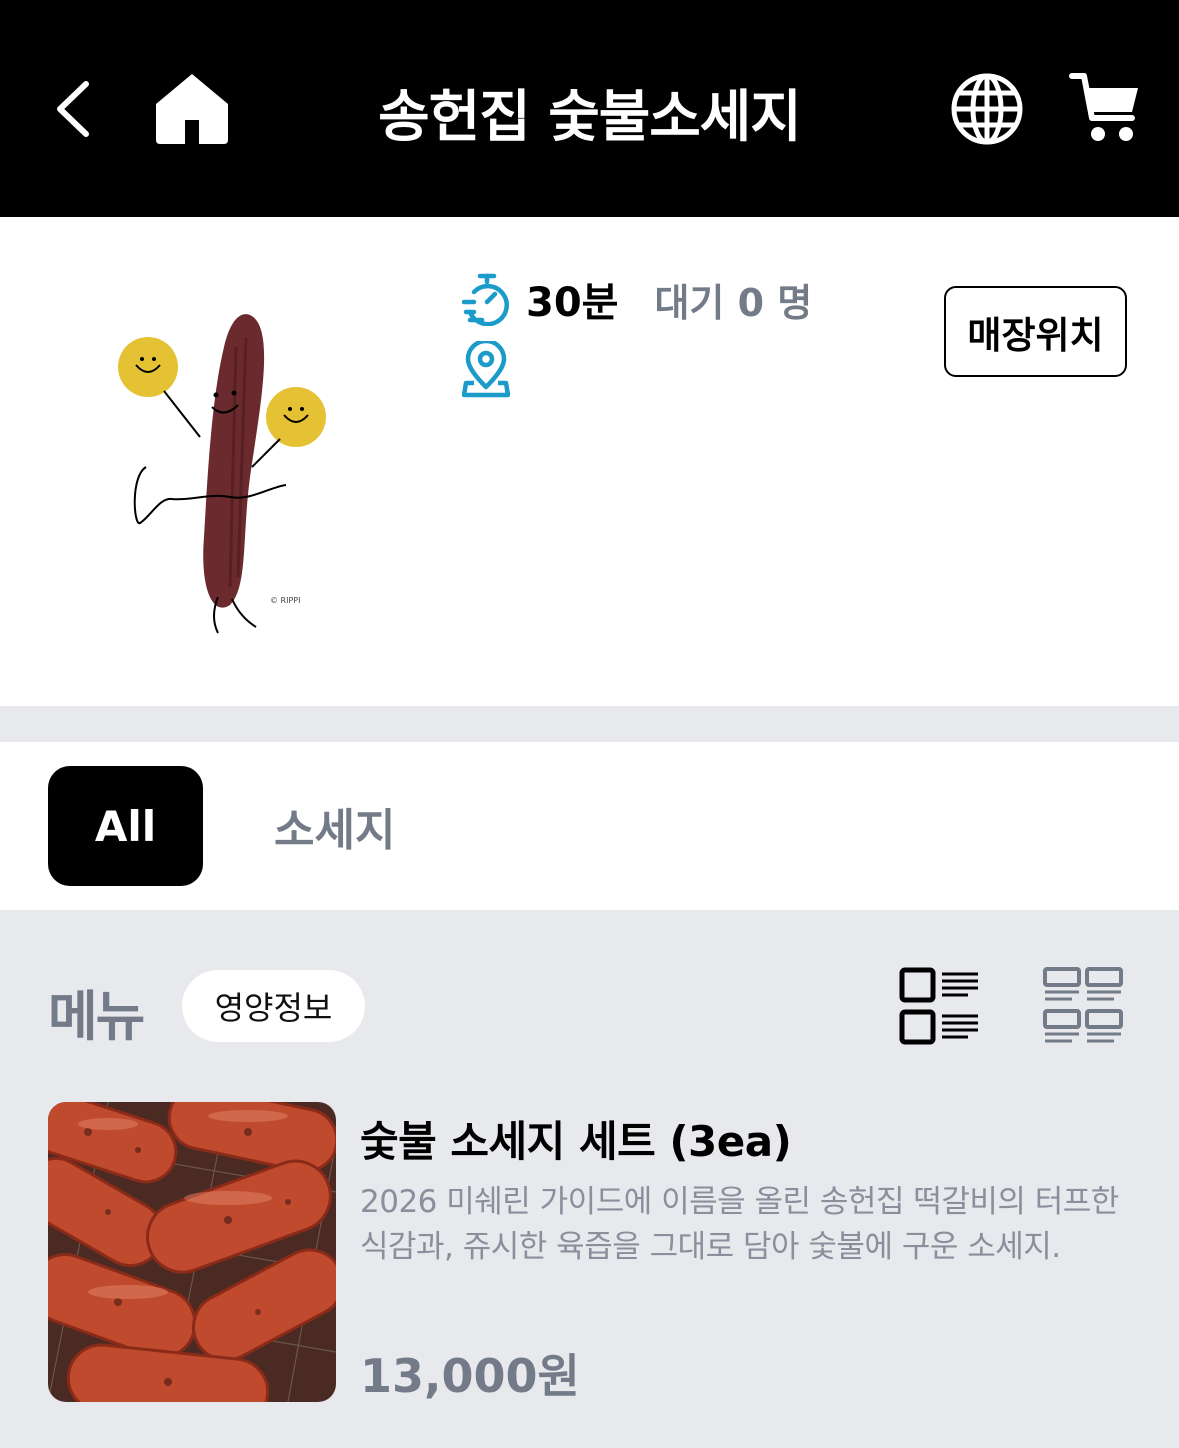  Describe the element at coordinates (987, 109) in the screenshot. I see `globe-icon` at that location.